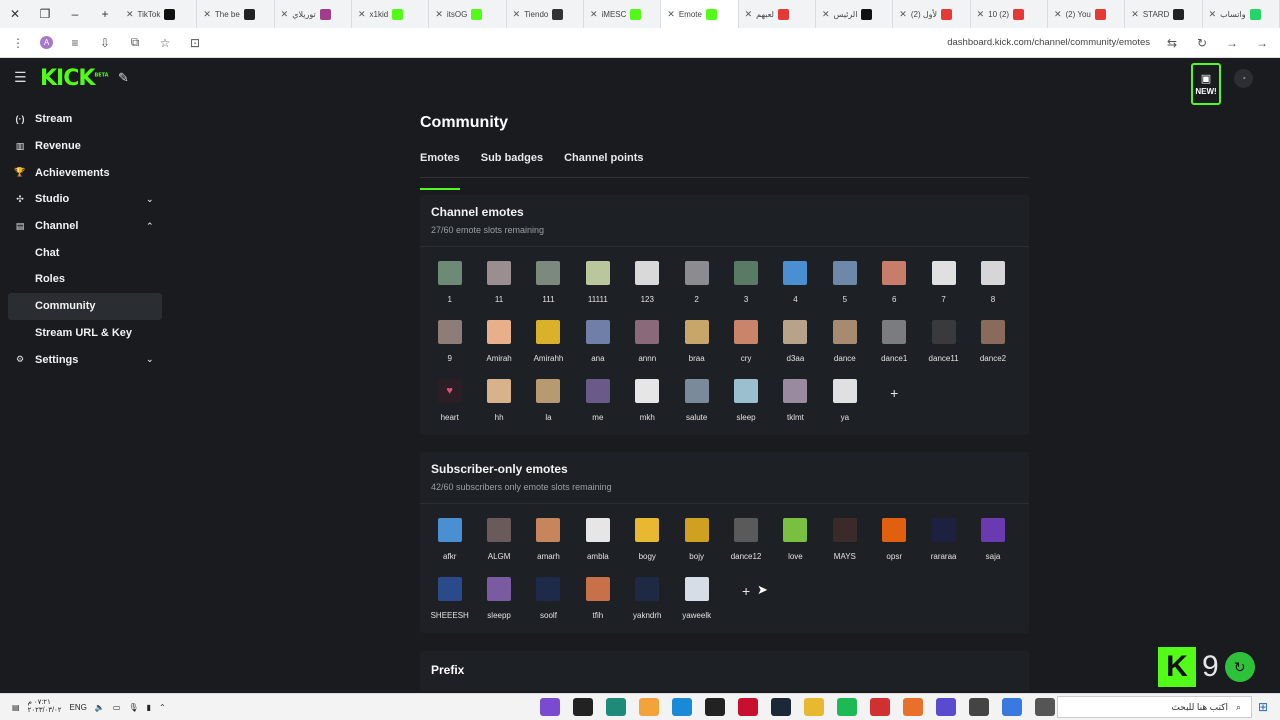 The image size is (1280, 720). I want to click on browser-tab: ✕ الرئيس, so click(855, 14).